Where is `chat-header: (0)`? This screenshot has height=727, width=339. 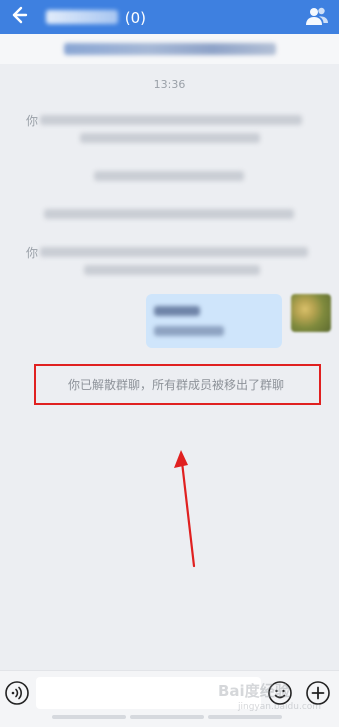
chat-header: (0) is located at coordinates (169, 17).